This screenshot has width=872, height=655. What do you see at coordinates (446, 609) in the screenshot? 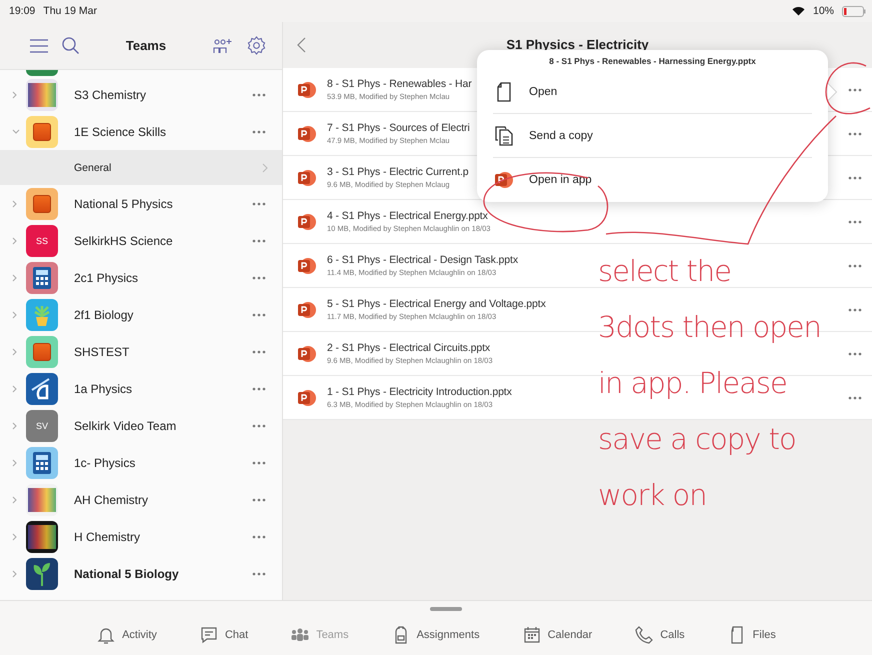
I see `grabber-handle` at bounding box center [446, 609].